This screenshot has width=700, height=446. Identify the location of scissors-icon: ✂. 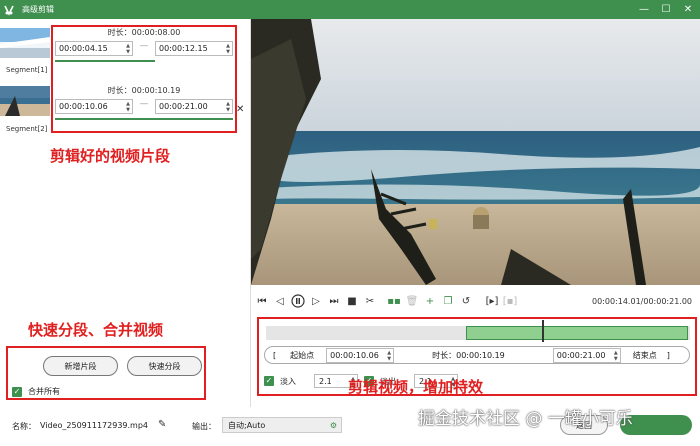
(370, 301).